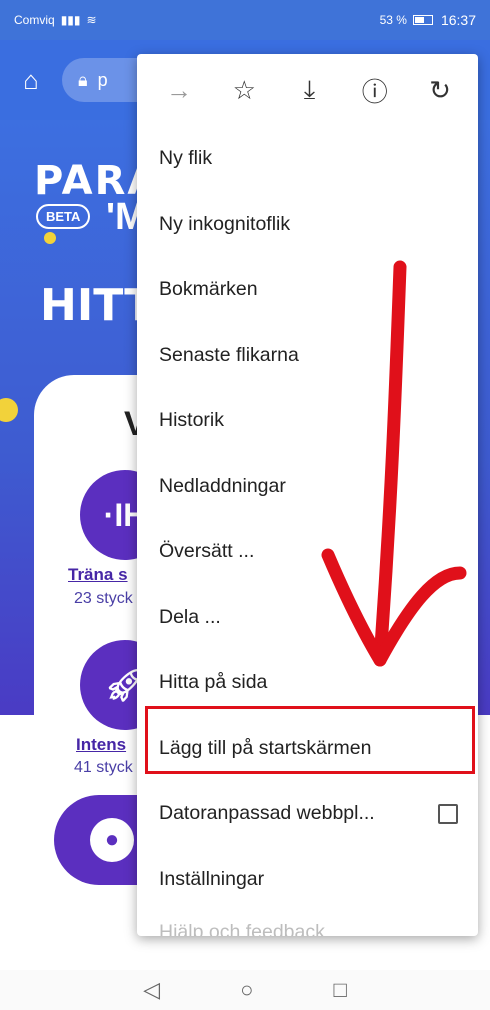 The width and height of the screenshot is (490, 1010). I want to click on system-nav-bar: ◁ ○ □, so click(245, 990).